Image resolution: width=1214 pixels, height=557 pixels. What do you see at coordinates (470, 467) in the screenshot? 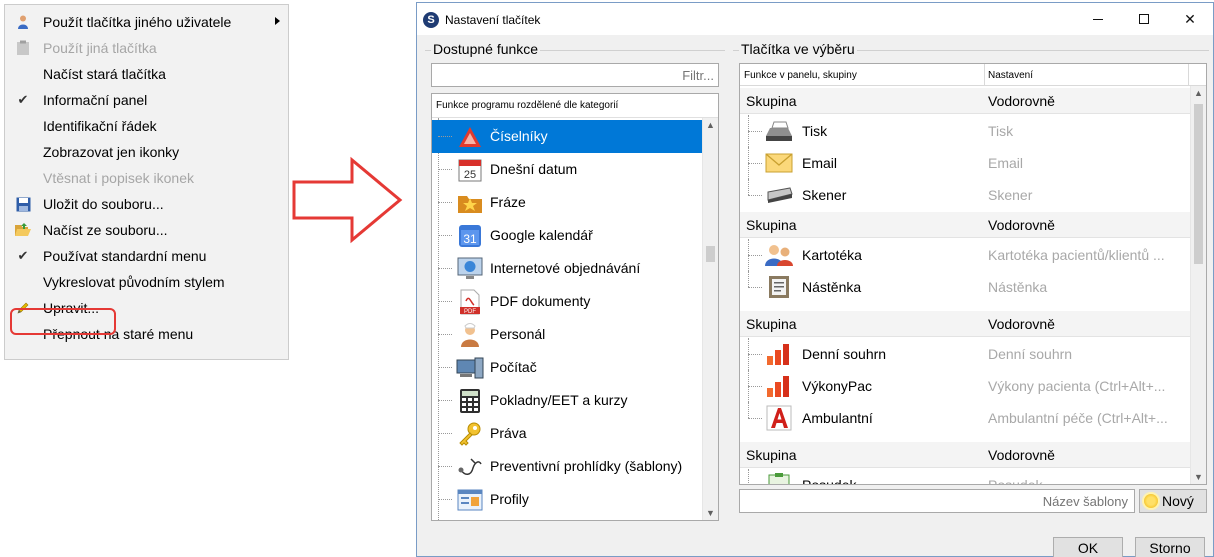
I see `stethoscope-icon` at bounding box center [470, 467].